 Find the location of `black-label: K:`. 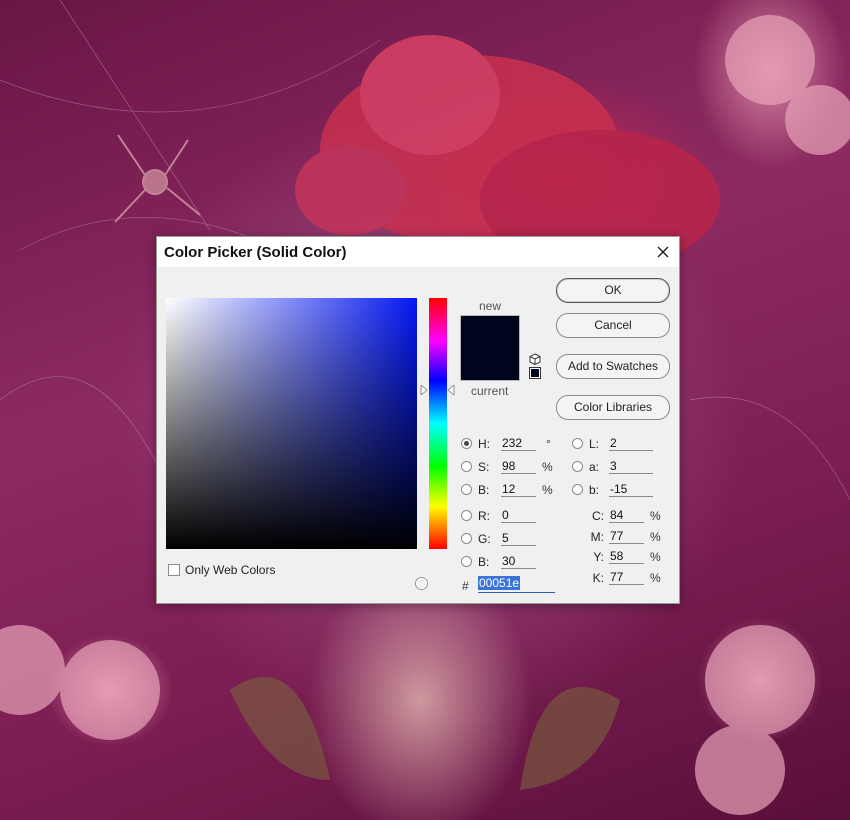

black-label: K: is located at coordinates (598, 578).